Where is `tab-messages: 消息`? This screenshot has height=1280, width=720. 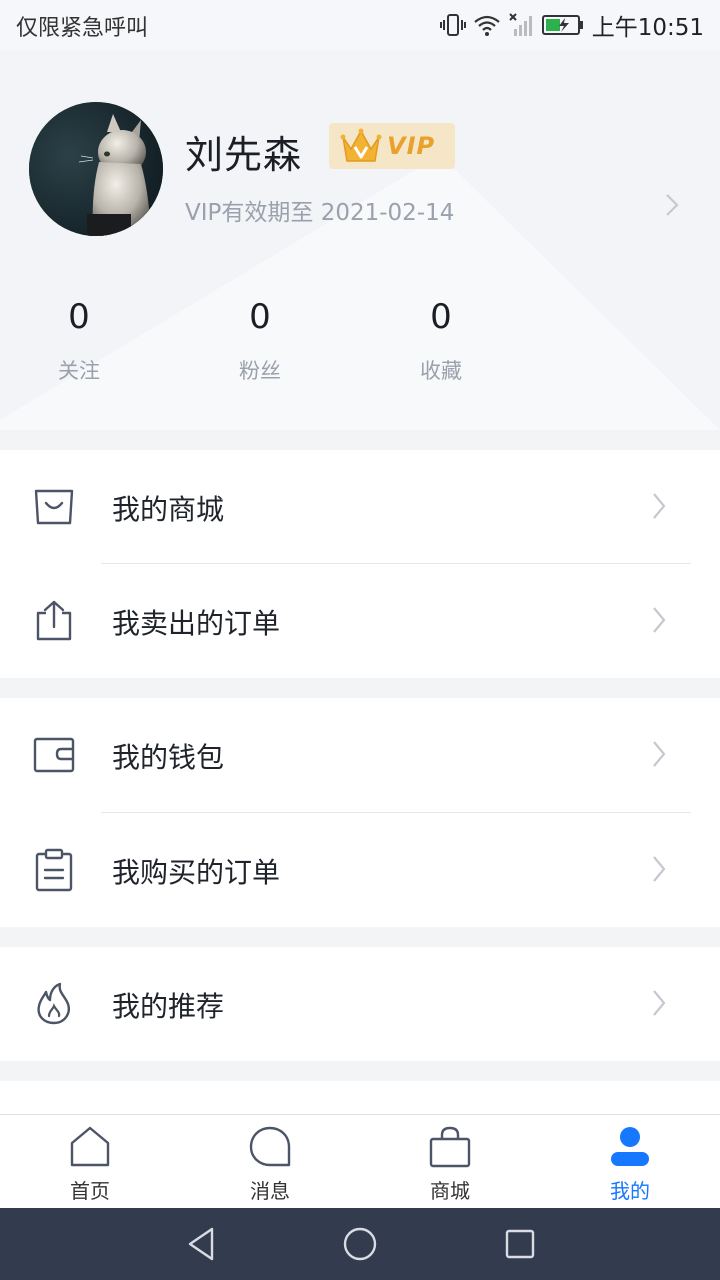
tab-messages: 消息 is located at coordinates (270, 1162).